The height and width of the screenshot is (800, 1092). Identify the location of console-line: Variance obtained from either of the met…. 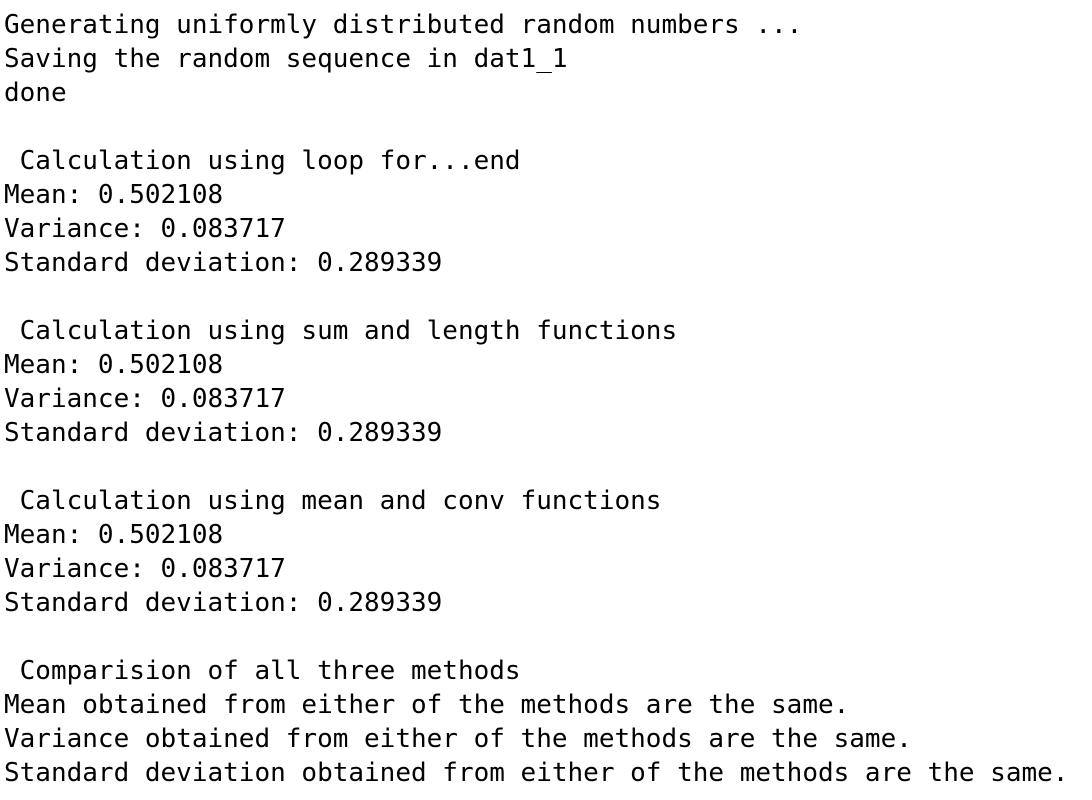
(458, 739).